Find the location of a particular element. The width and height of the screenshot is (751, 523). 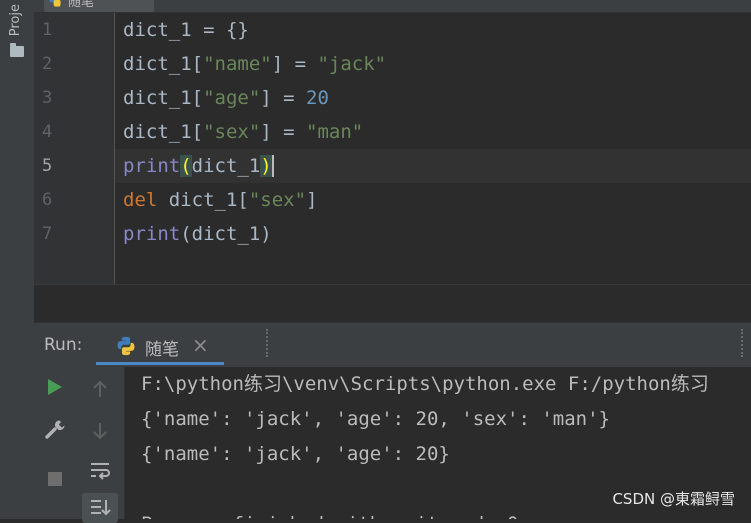

soft-wrap-icon is located at coordinates (100, 471).